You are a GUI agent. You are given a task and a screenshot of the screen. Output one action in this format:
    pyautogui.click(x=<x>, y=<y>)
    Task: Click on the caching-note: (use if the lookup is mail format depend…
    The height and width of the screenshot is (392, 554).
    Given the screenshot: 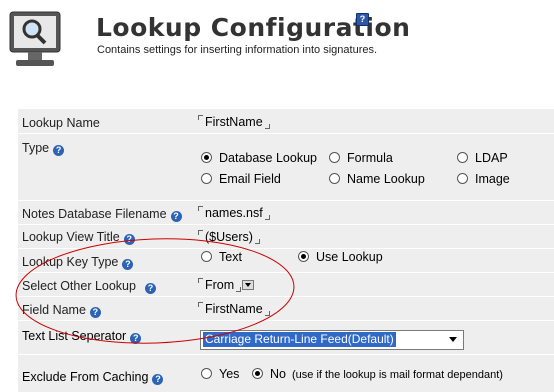 What is the action you would take?
    pyautogui.click(x=397, y=375)
    